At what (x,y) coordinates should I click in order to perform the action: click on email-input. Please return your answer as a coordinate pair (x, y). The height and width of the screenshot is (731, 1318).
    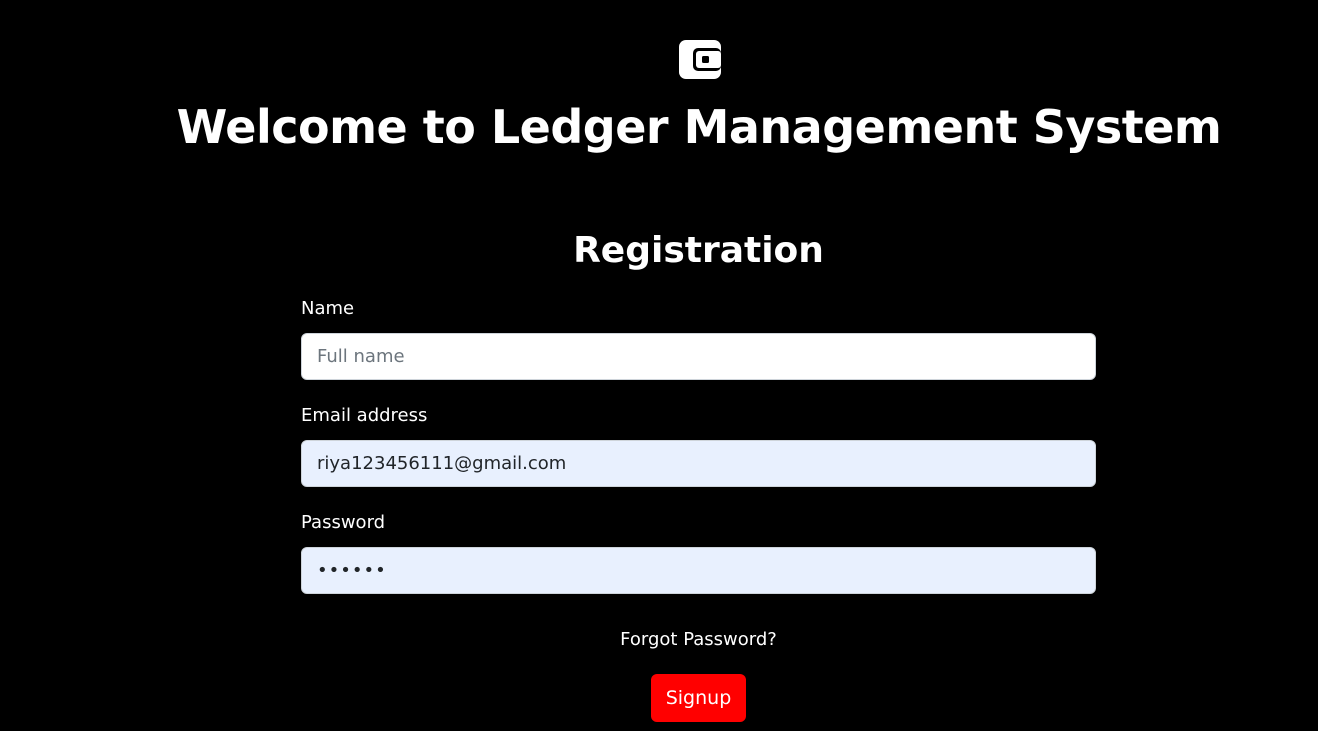
    Looking at the image, I should click on (698, 463).